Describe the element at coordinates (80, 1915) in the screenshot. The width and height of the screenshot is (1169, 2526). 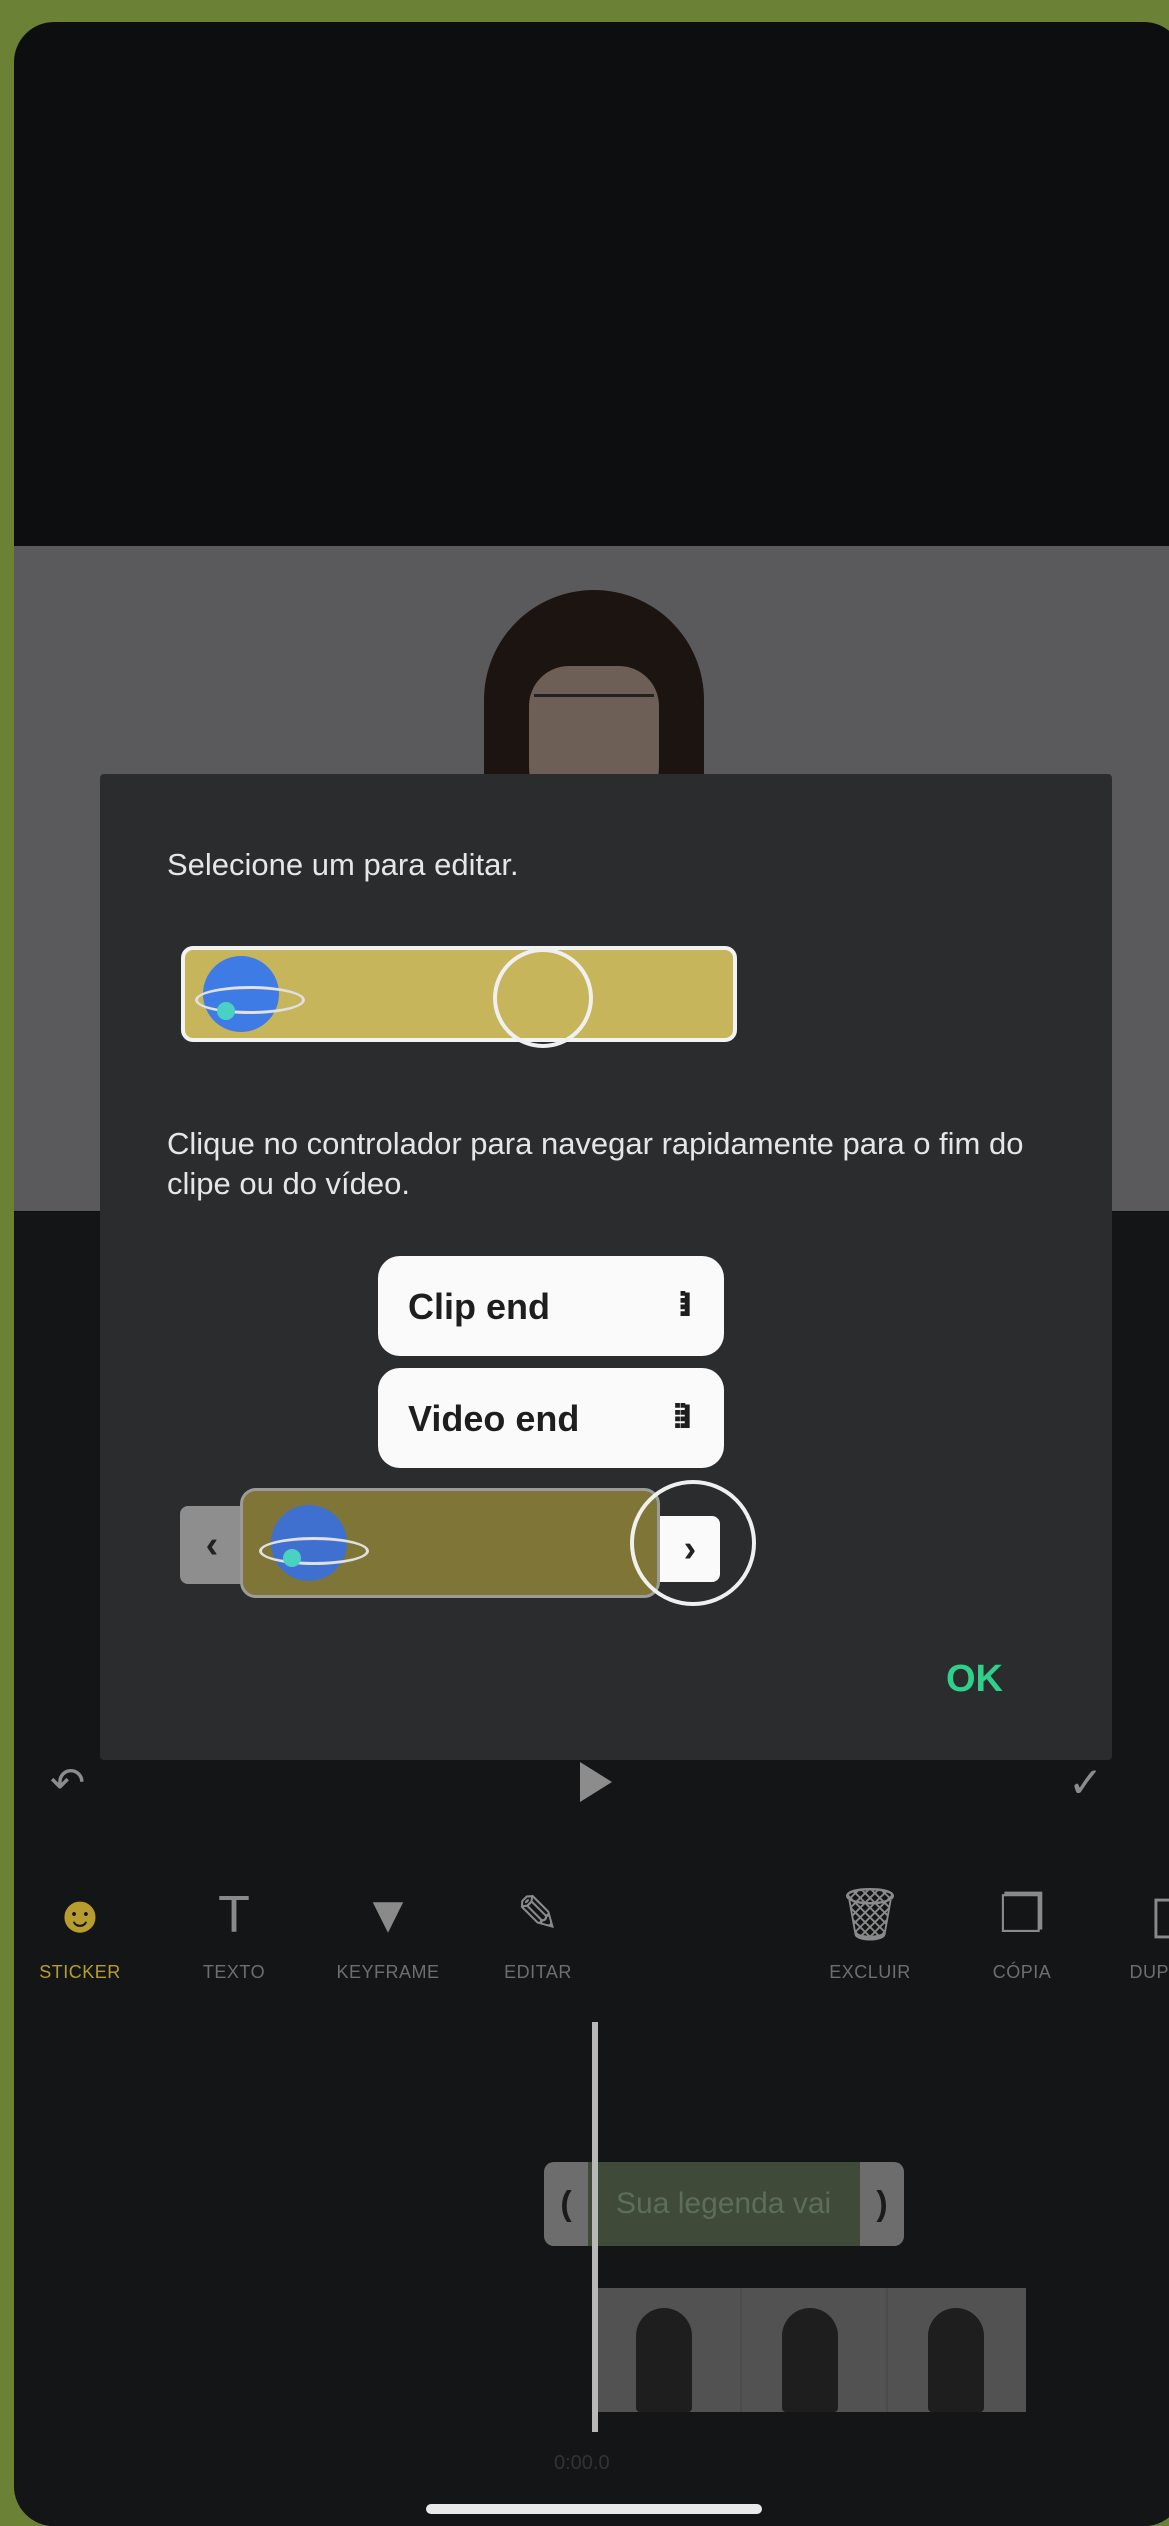
I see `sticker-icon: ☻` at that location.